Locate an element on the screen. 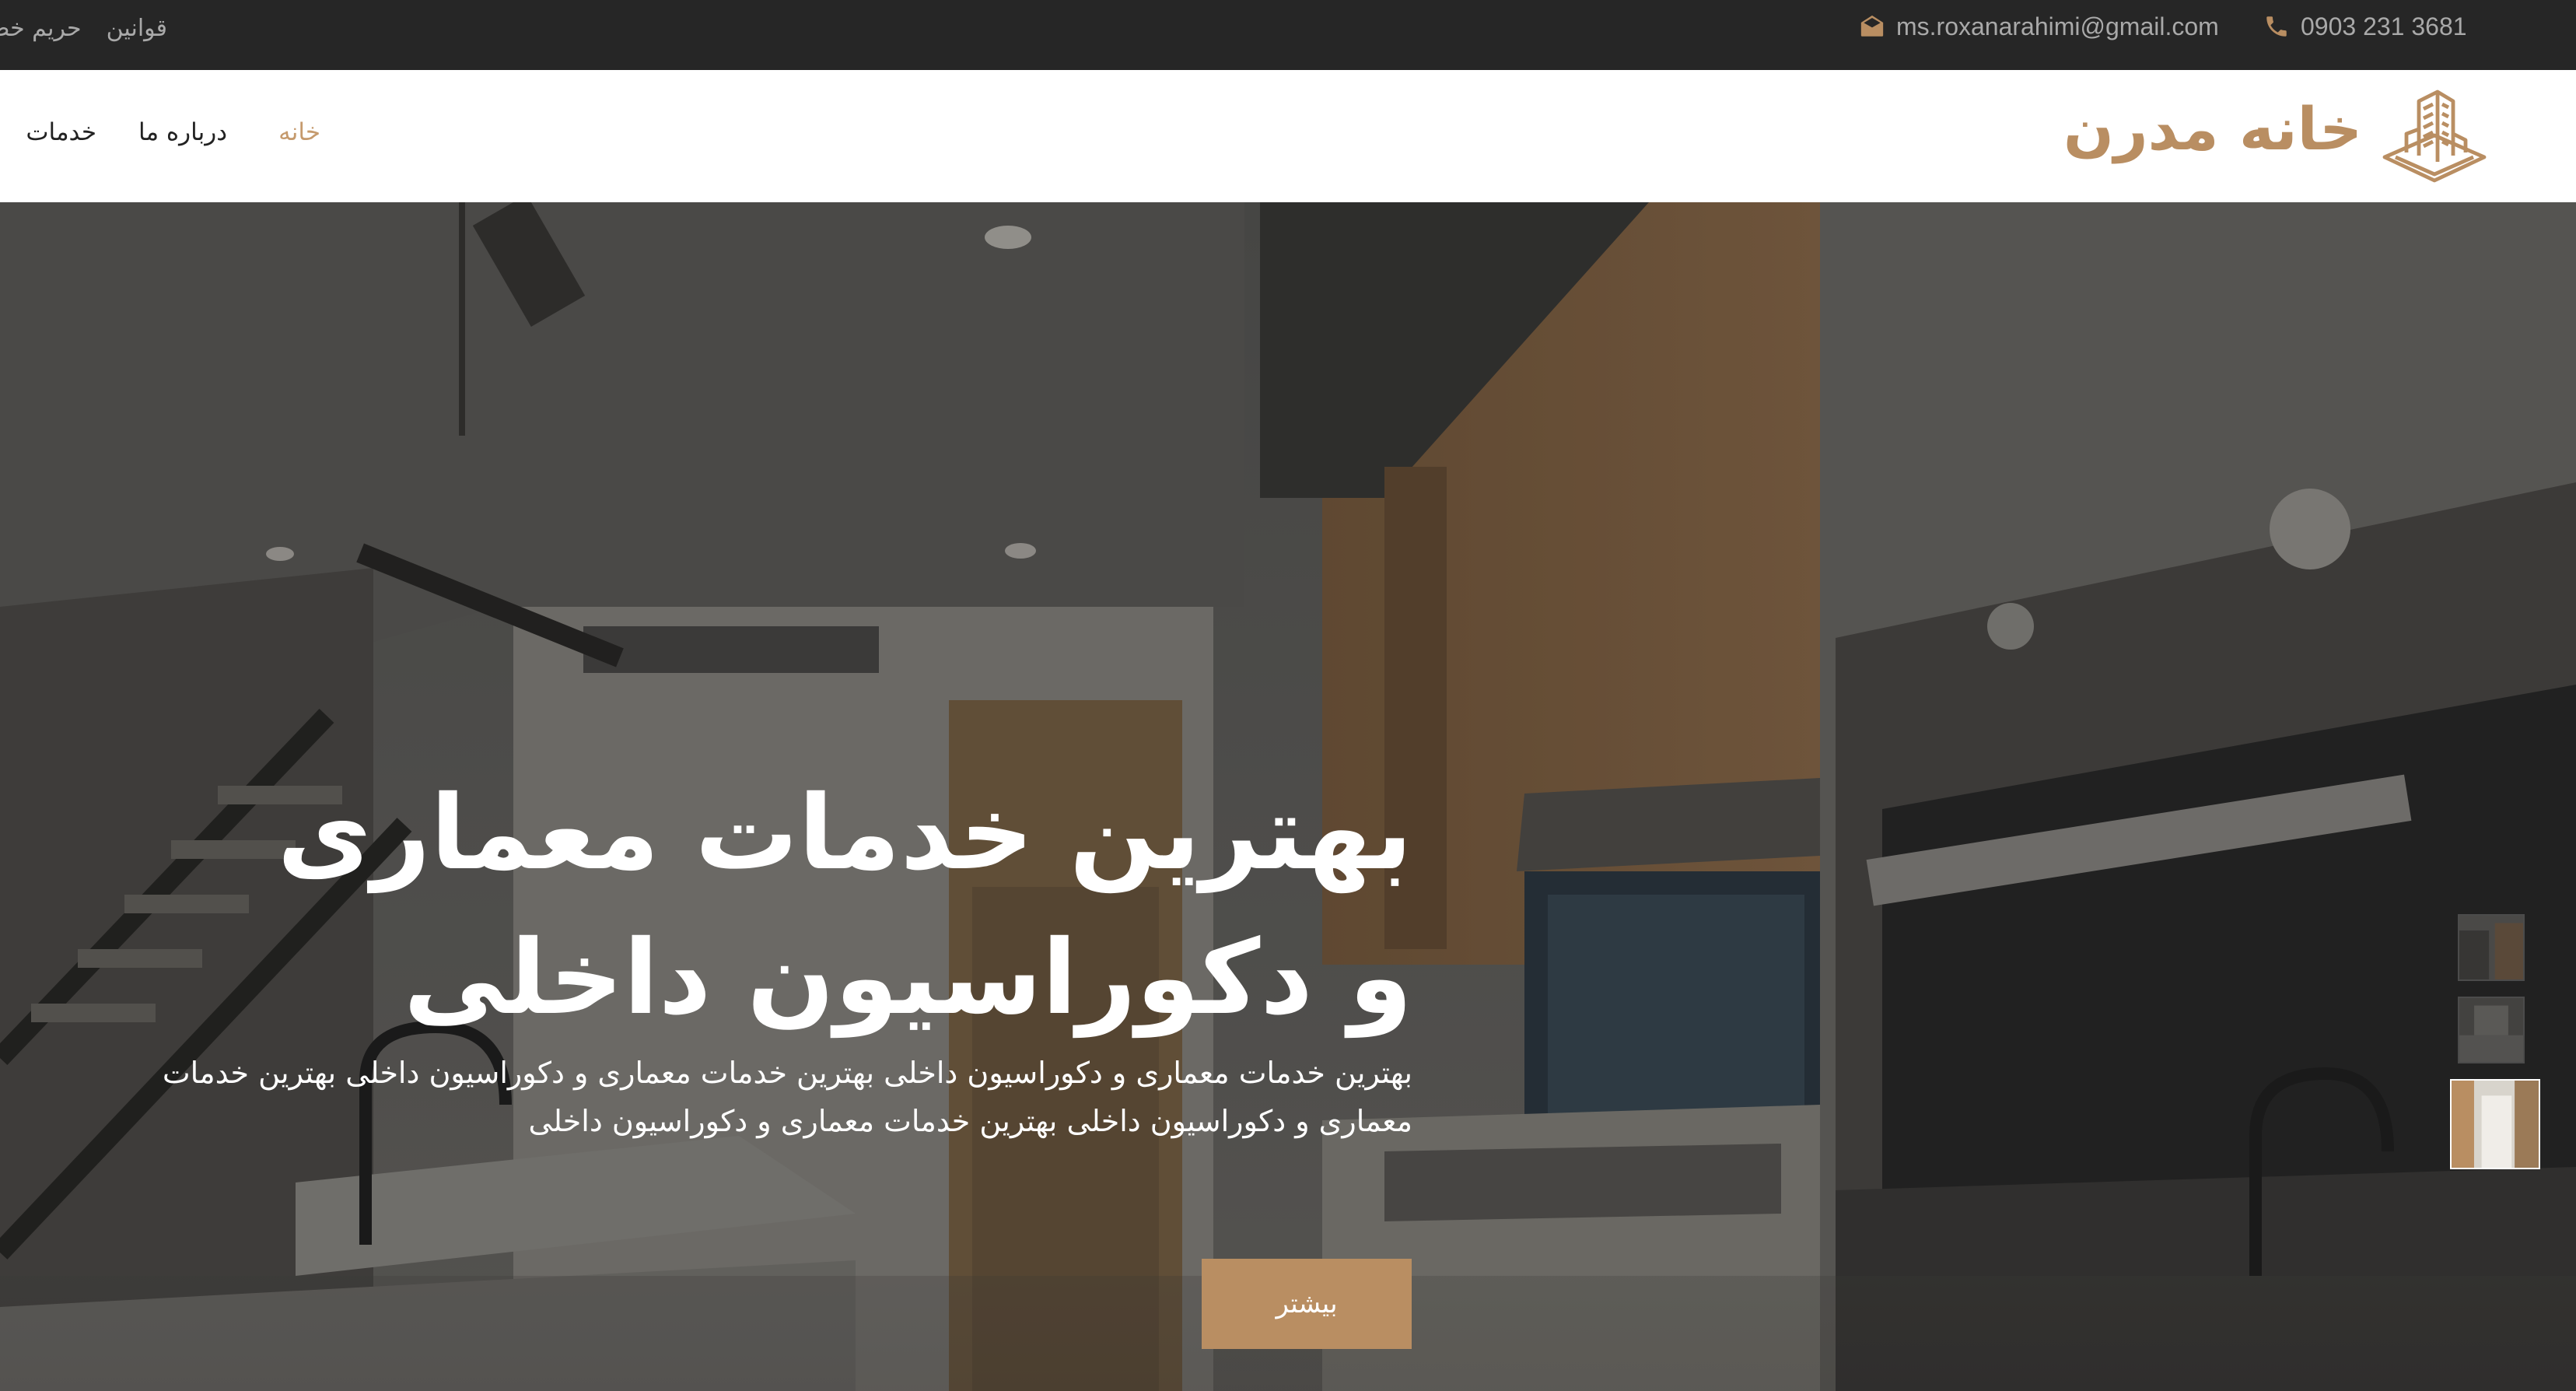 The height and width of the screenshot is (1391, 2576). hero-title: بهترین خدمات معماری و دکوراسیون داخلی is located at coordinates (845, 905).